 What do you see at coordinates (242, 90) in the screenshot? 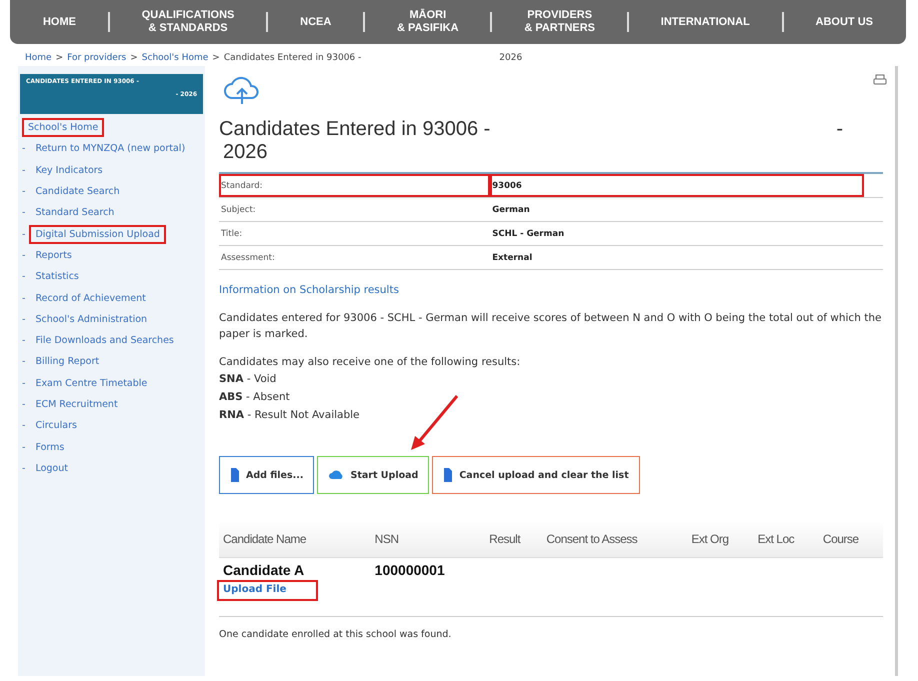
I see `cloud-upload-icon` at bounding box center [242, 90].